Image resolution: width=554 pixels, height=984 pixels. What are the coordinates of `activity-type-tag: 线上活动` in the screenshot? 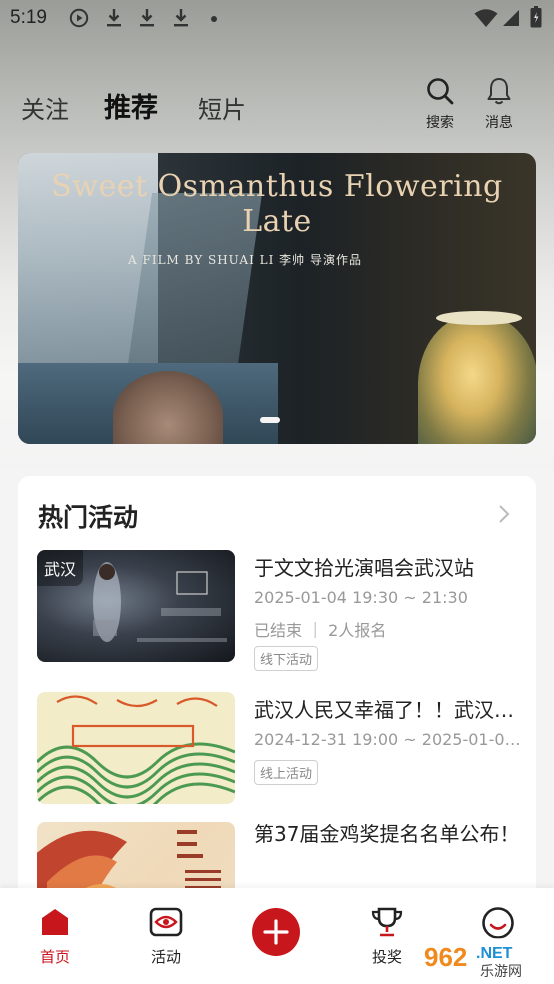 It's located at (286, 772).